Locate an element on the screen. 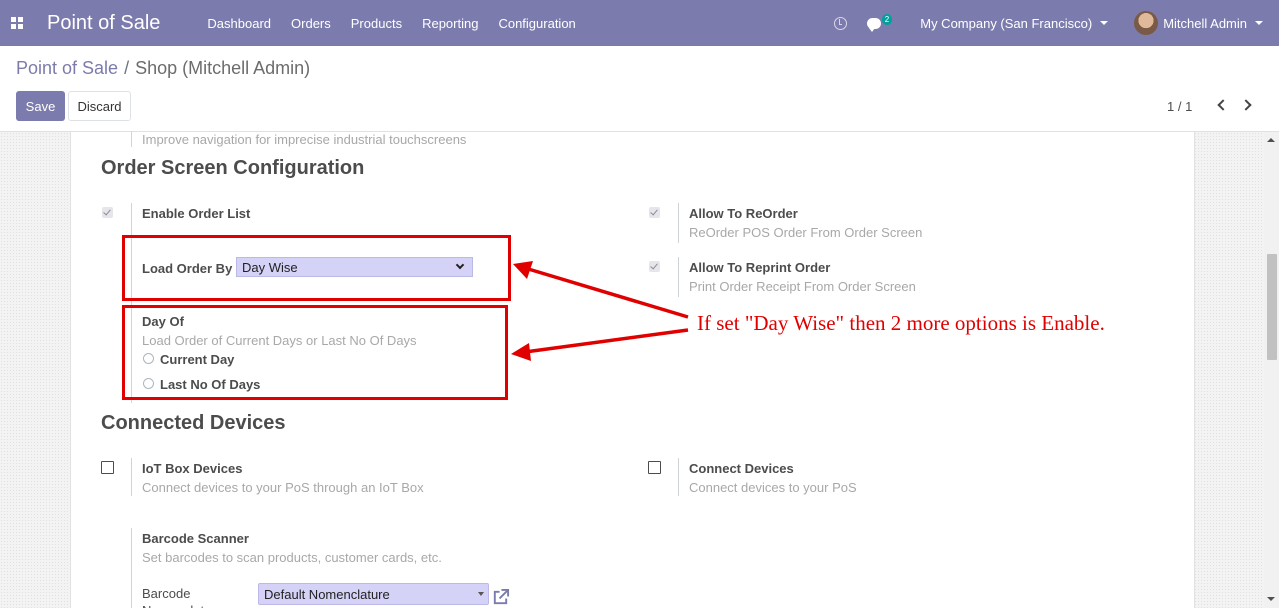 The width and height of the screenshot is (1279, 608). allow-reprint-description: Print Order Receipt From Order Screen is located at coordinates (802, 286).